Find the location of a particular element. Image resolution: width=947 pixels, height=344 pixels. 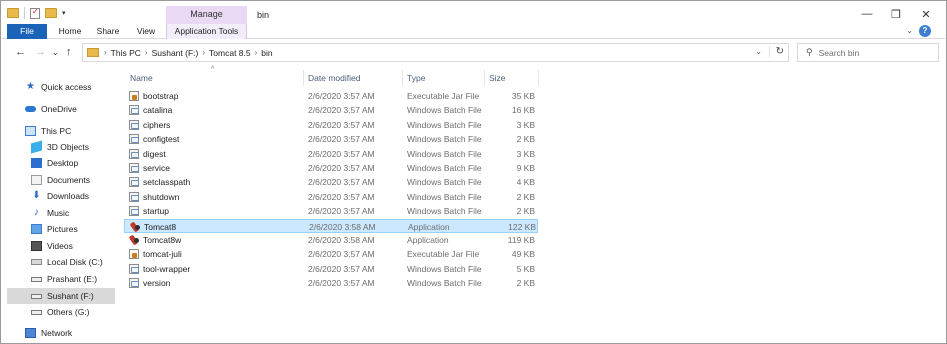

desktop-icon is located at coordinates (36, 163).